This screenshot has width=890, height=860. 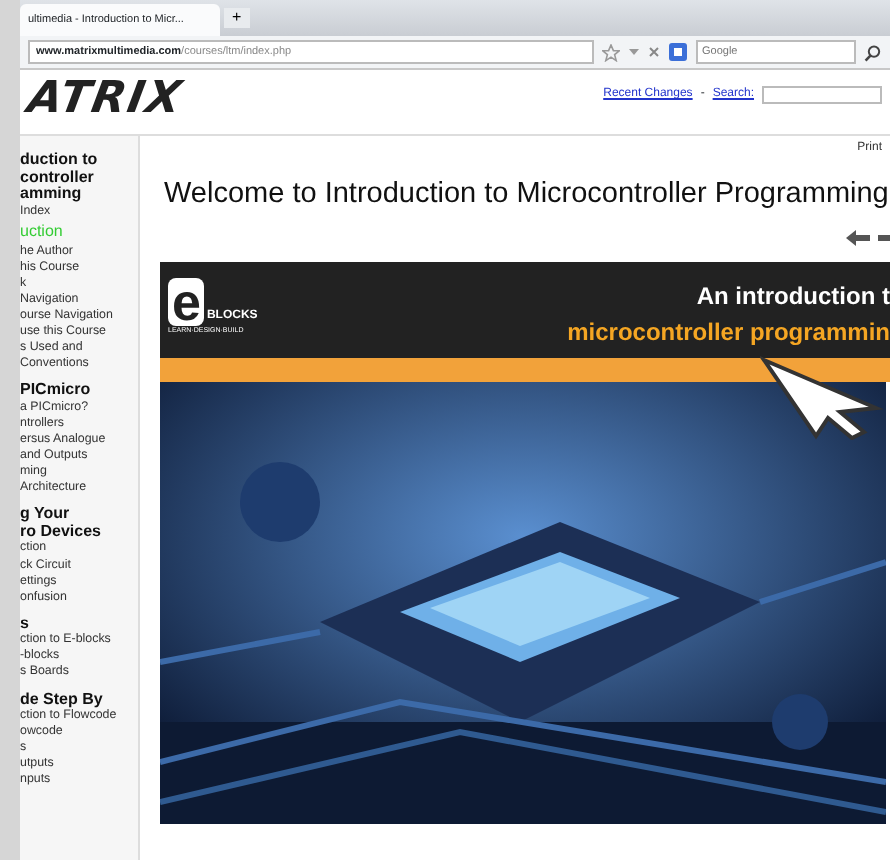 What do you see at coordinates (728, 332) in the screenshot?
I see `banner-subheading: microcontroller programmin` at bounding box center [728, 332].